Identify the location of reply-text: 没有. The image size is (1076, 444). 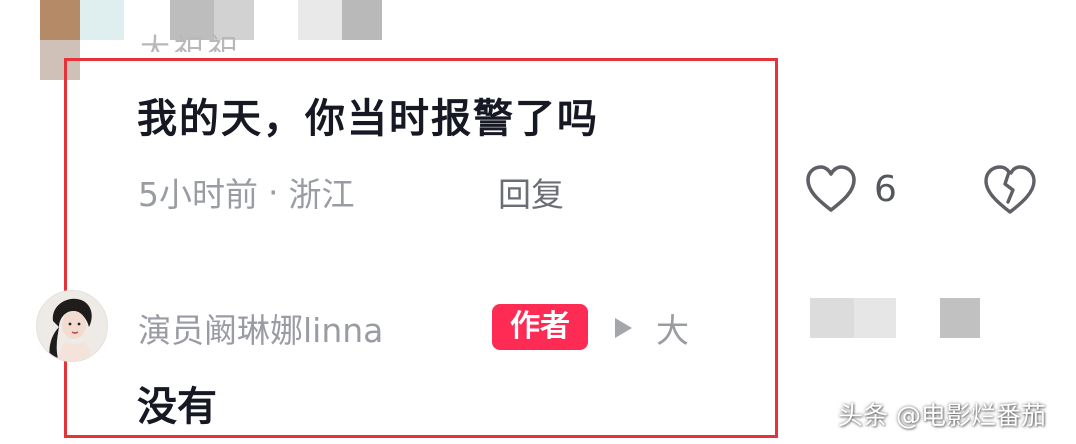
(177, 407).